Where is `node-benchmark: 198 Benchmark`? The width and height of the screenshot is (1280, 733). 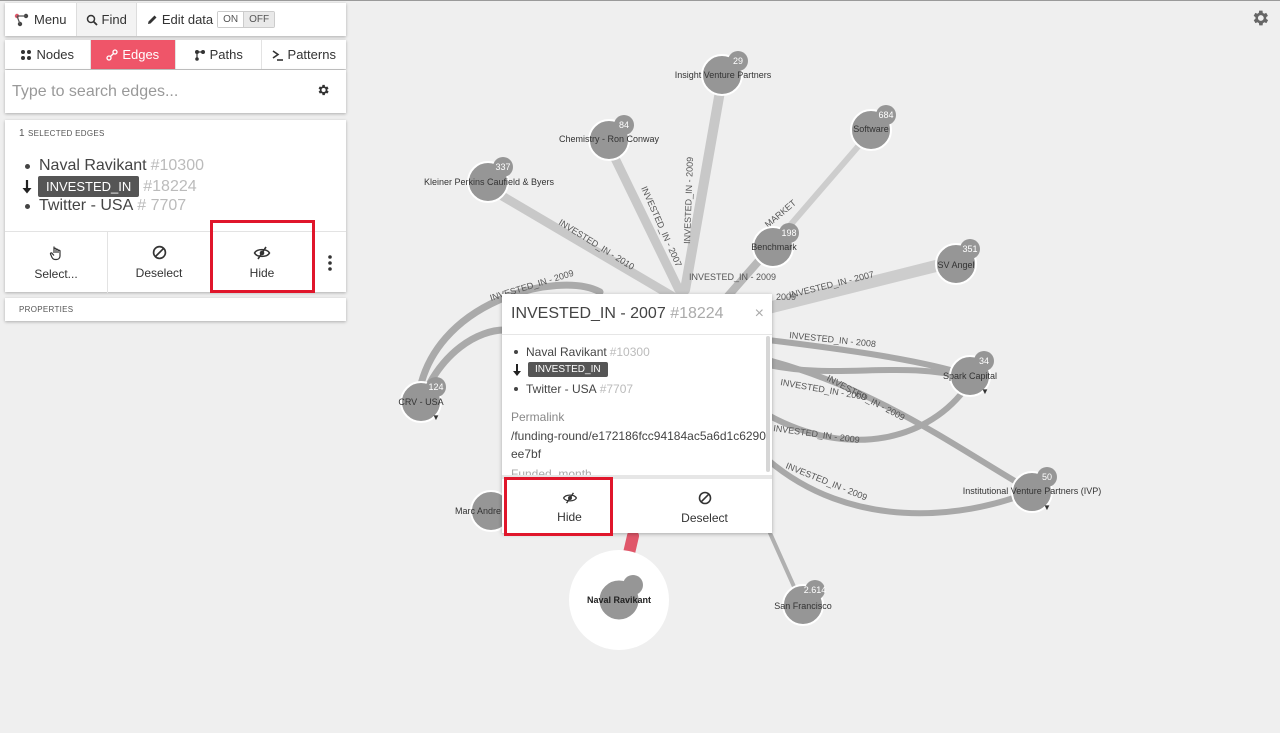
node-benchmark: 198 Benchmark is located at coordinates (775, 245).